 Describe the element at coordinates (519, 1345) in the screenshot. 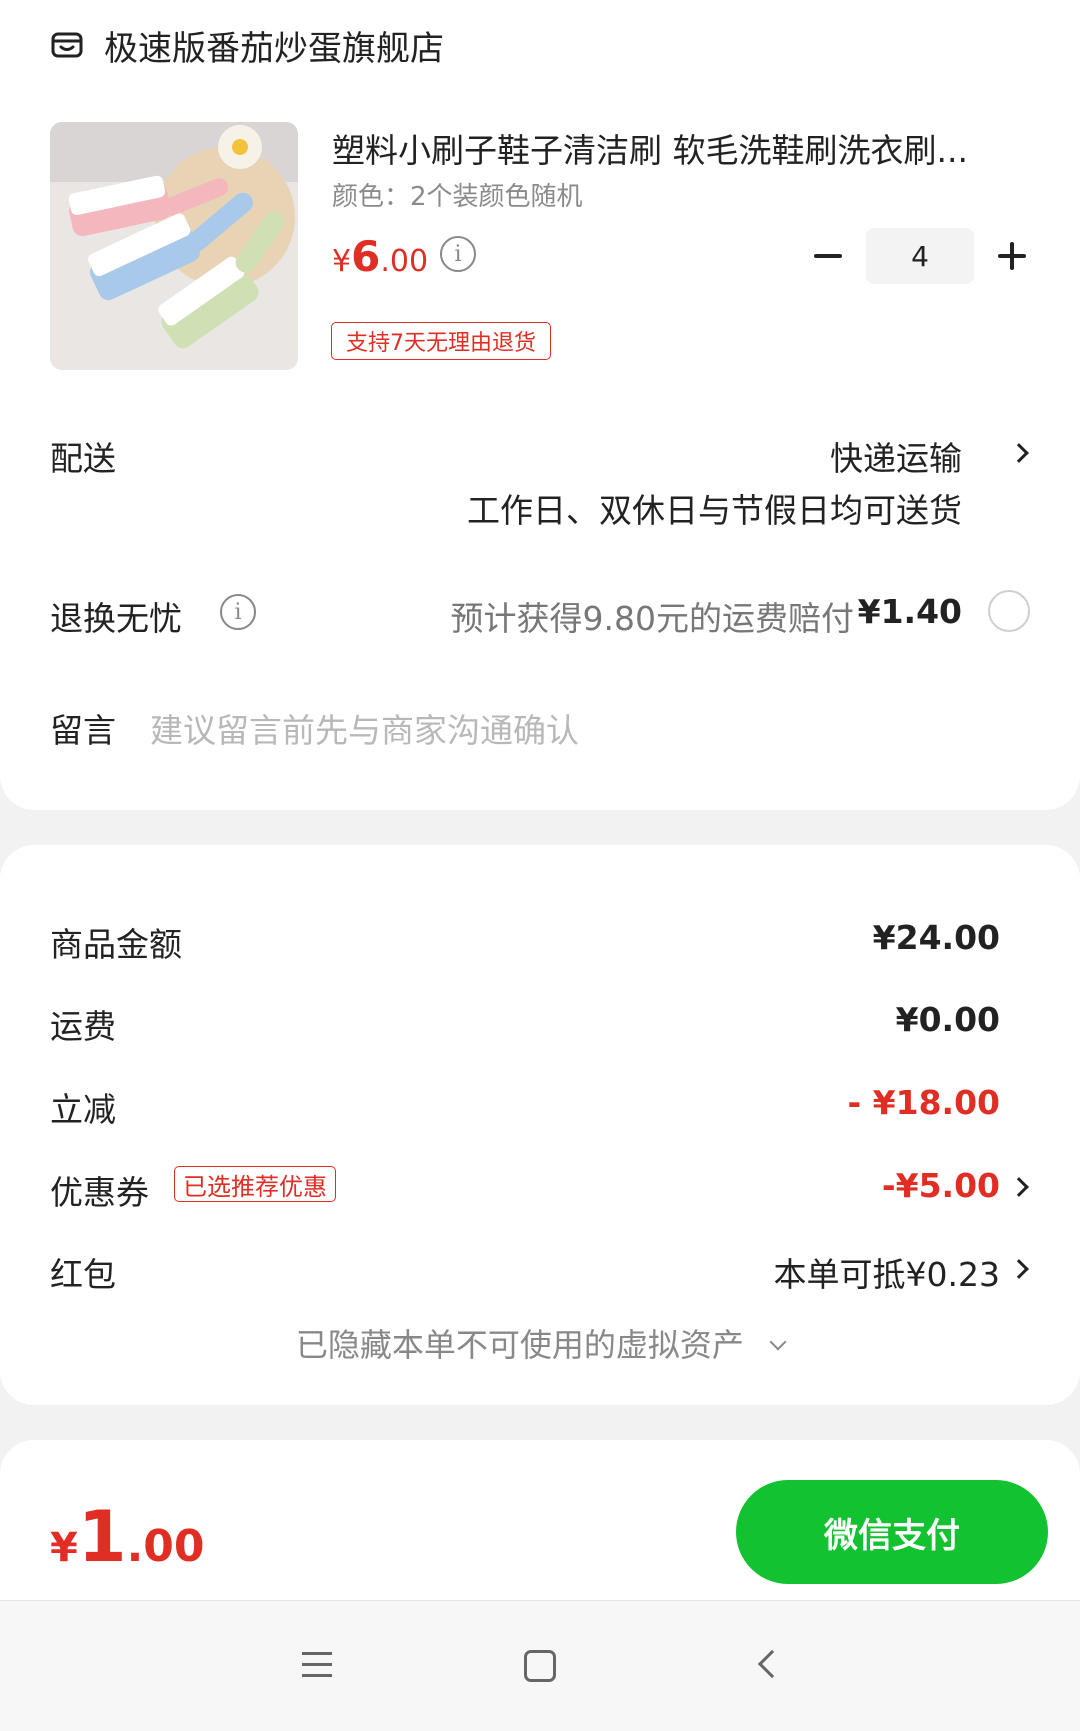

I see `hidden-assets-label: 已隐藏本单不可使用的虚拟资产` at that location.